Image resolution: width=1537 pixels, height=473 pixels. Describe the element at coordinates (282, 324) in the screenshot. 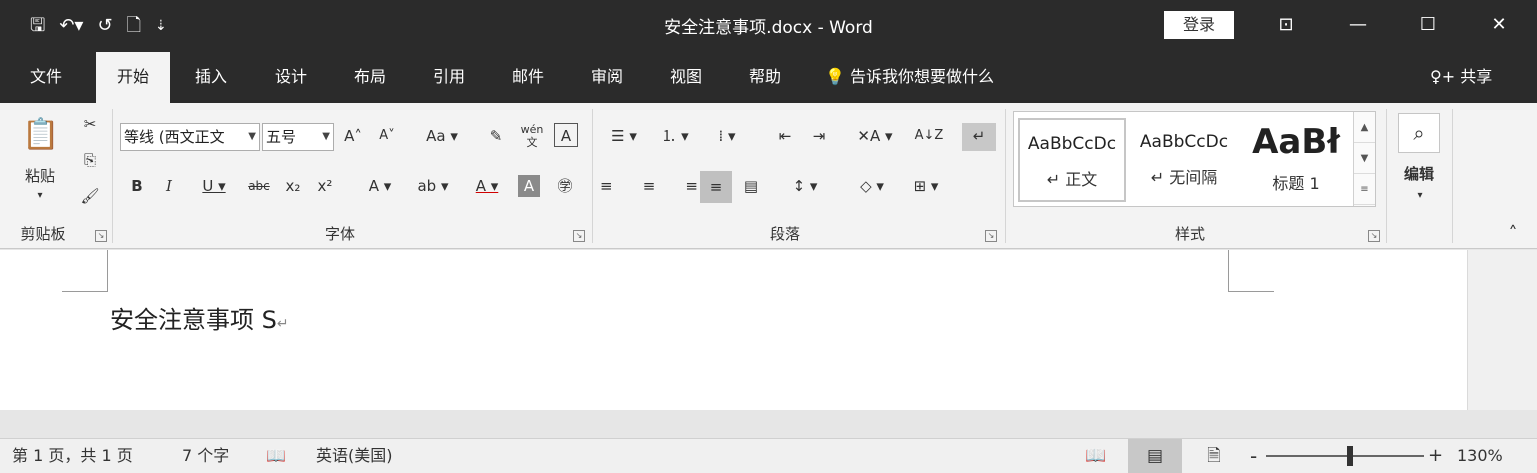

I see `paragraph-mark: ↵` at that location.